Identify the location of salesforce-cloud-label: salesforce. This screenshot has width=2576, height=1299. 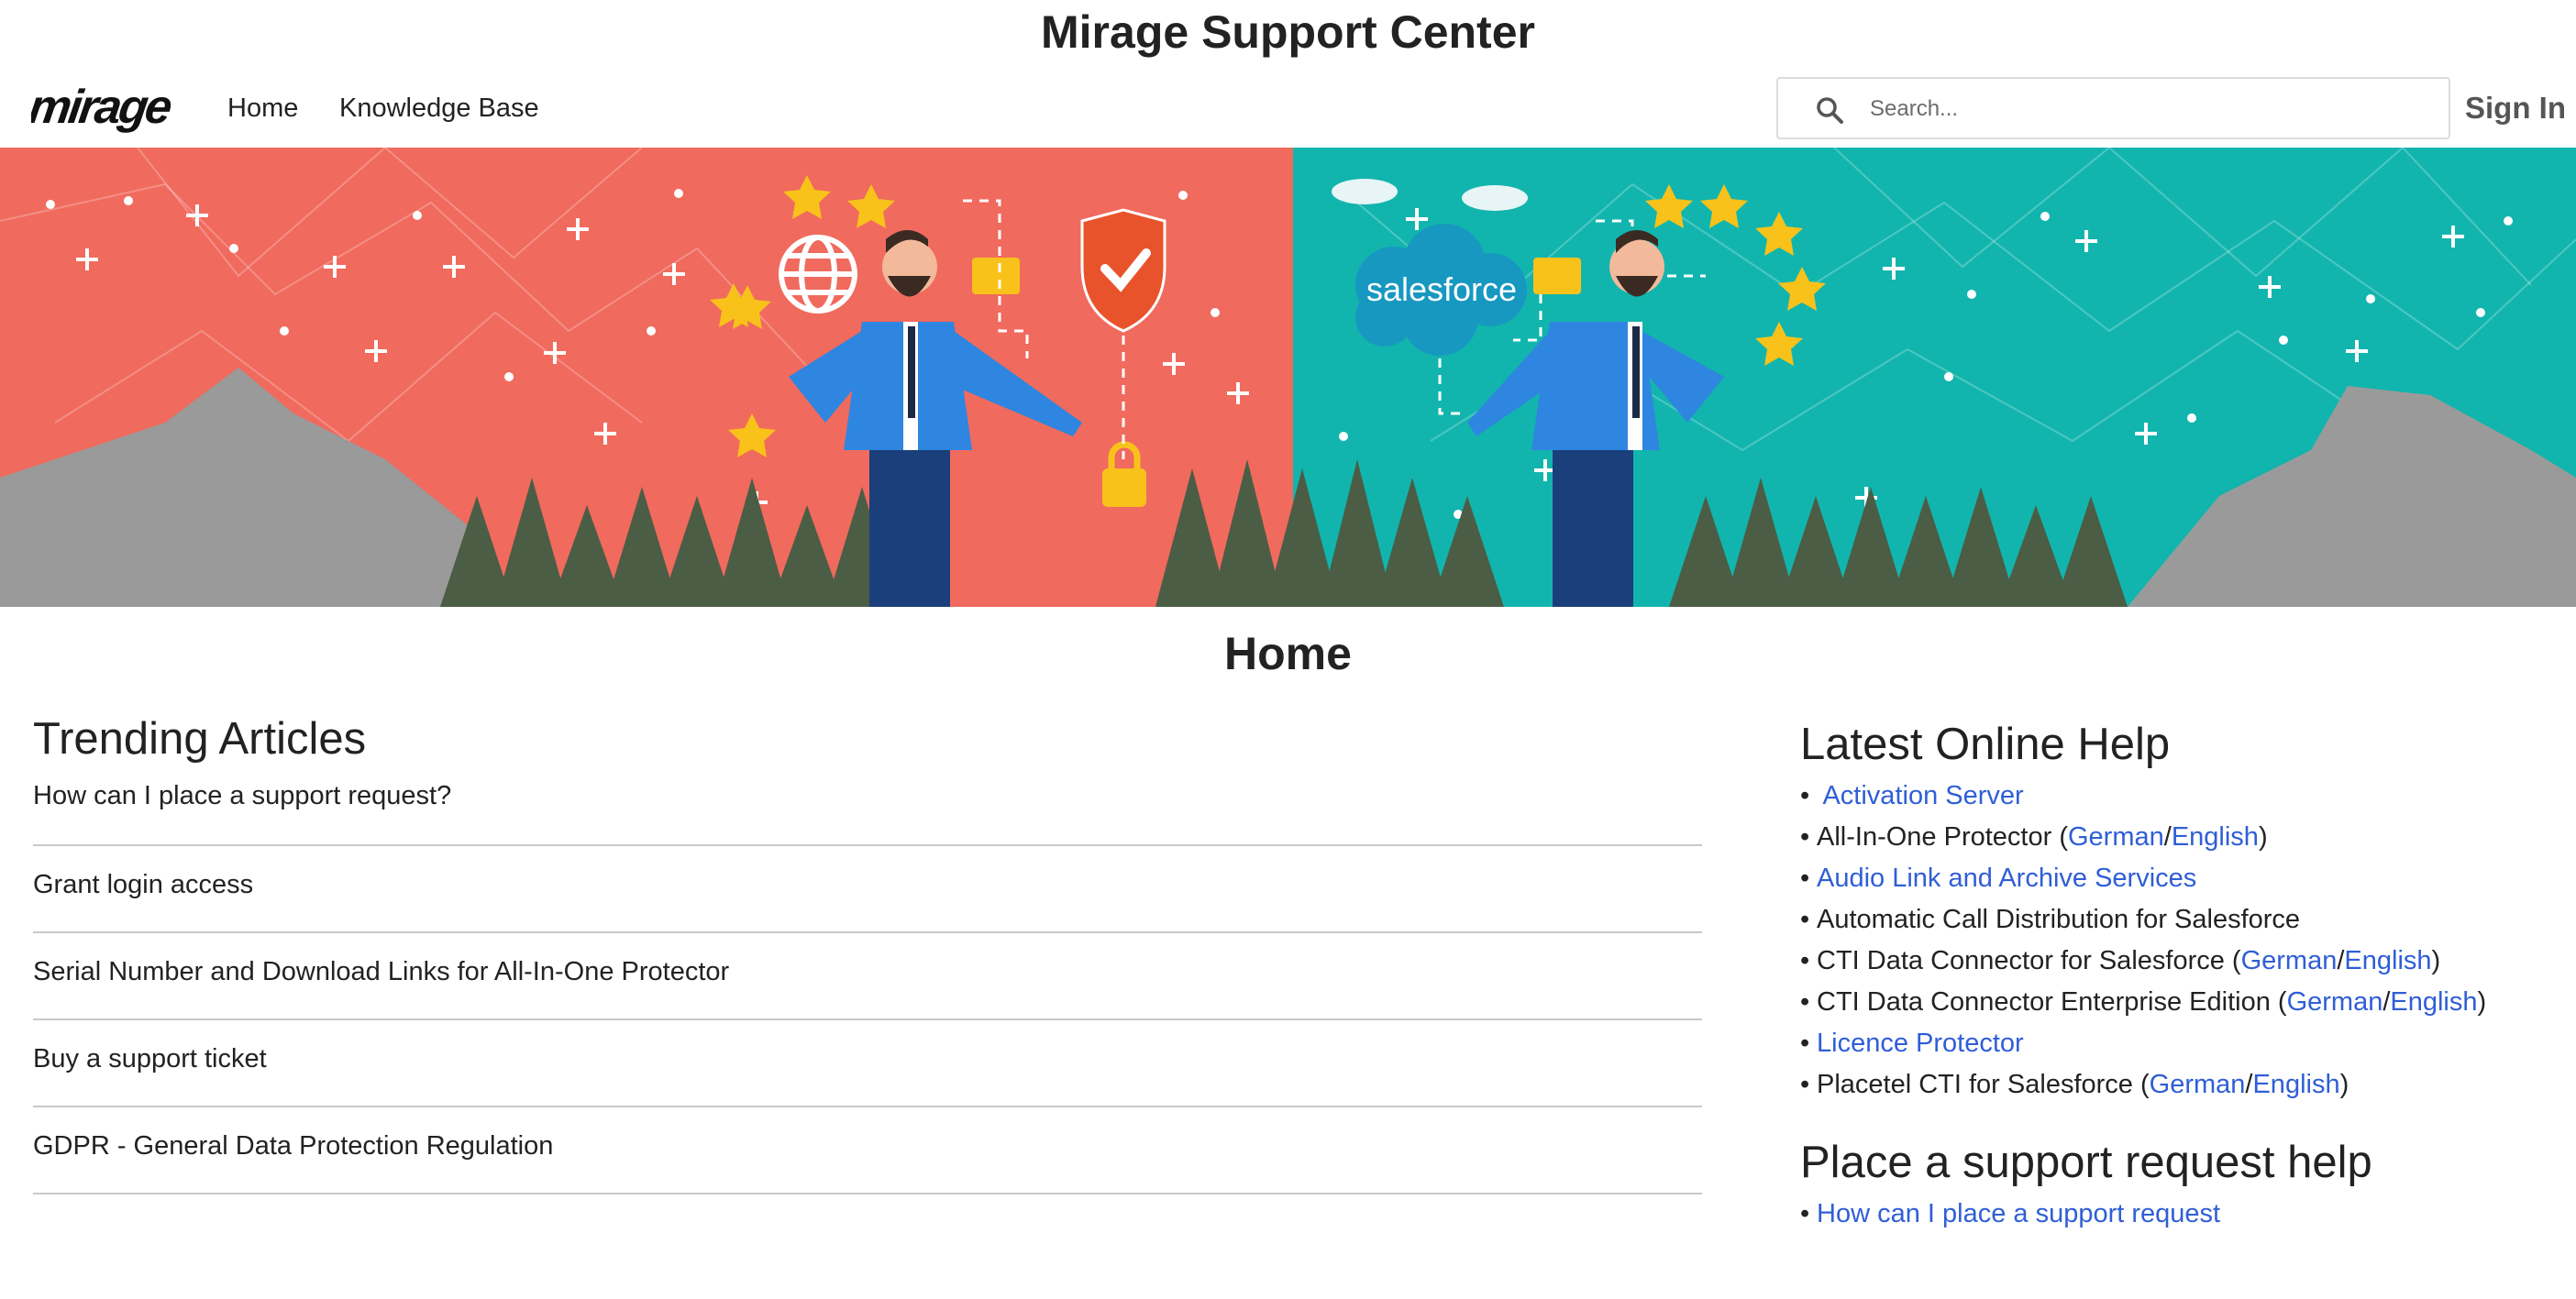
(1441, 289).